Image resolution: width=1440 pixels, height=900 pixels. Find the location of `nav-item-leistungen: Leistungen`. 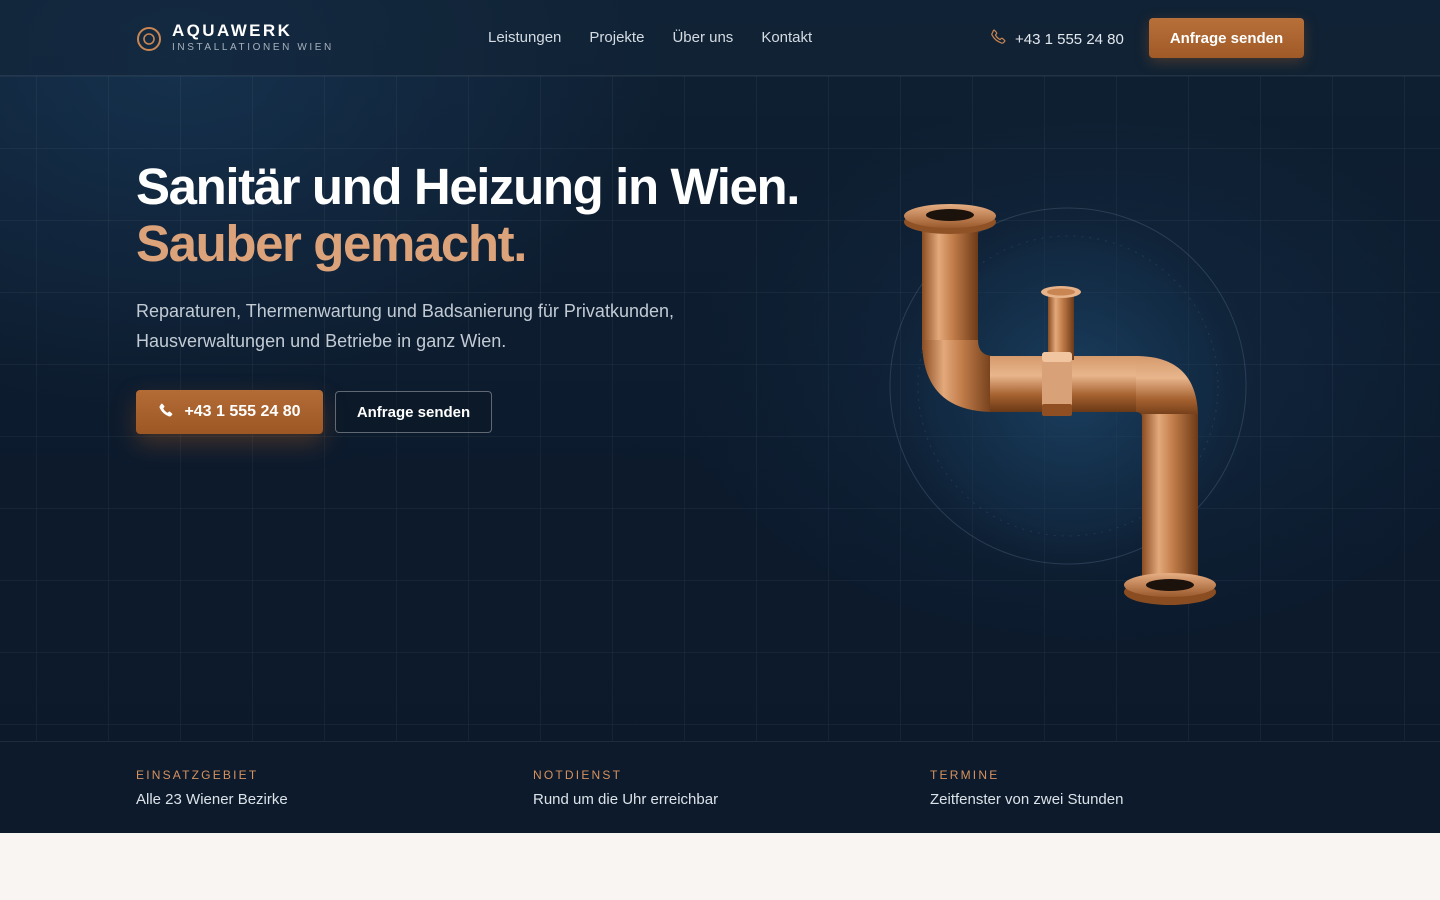

nav-item-leistungen: Leistungen is located at coordinates (524, 38).